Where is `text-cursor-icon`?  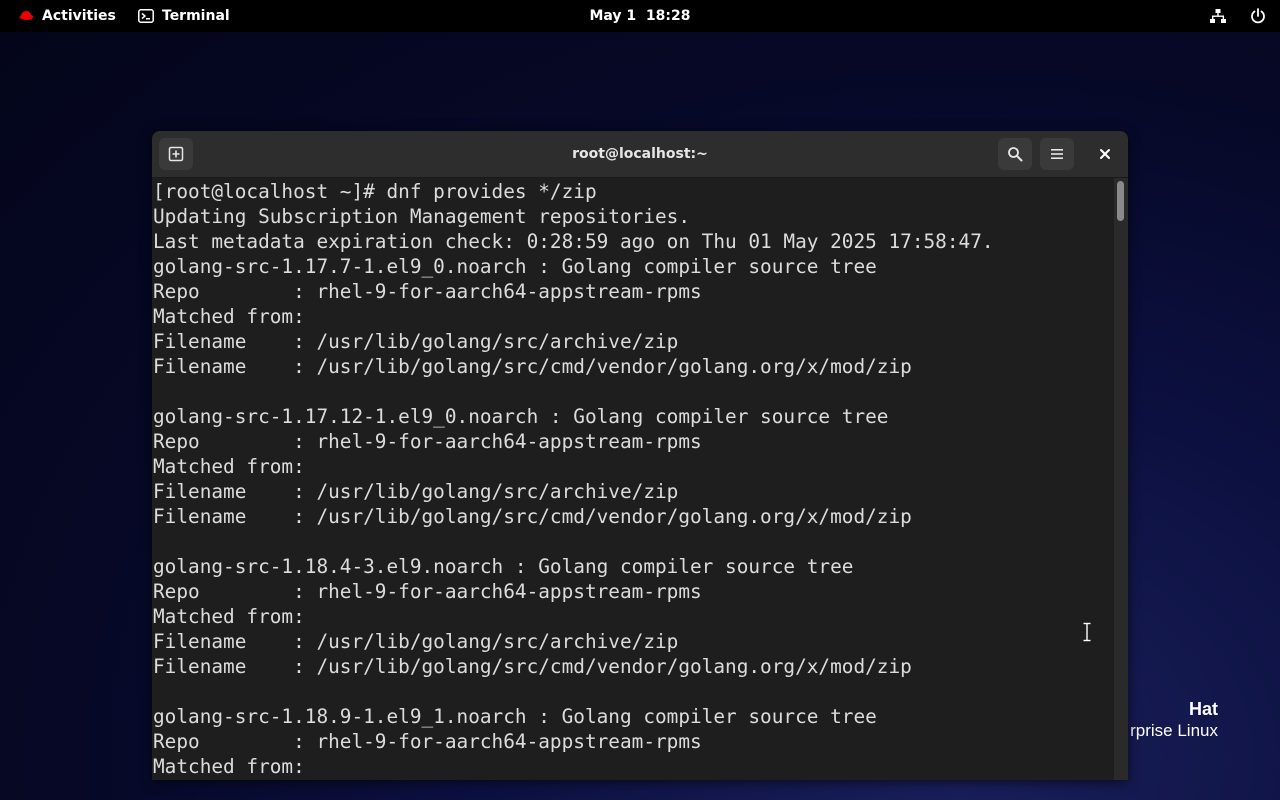 text-cursor-icon is located at coordinates (1087, 632).